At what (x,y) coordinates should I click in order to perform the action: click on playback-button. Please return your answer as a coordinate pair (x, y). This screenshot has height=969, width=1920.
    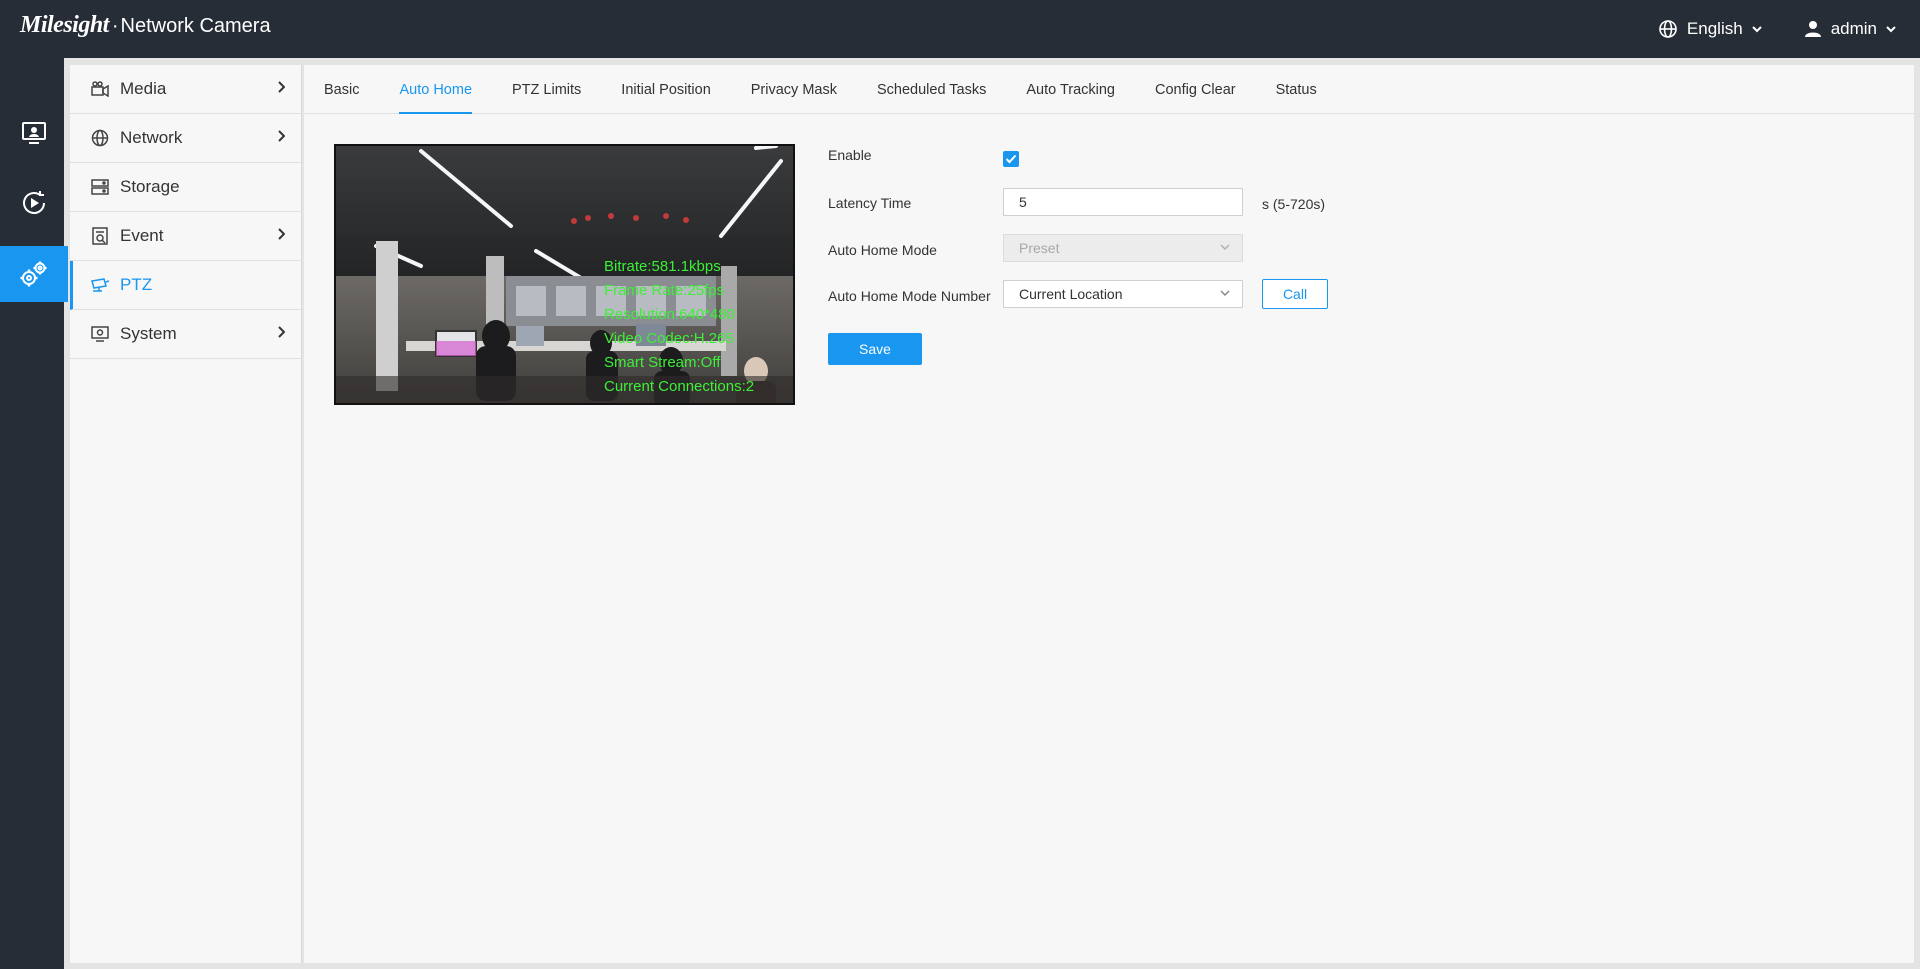
    Looking at the image, I should click on (34, 203).